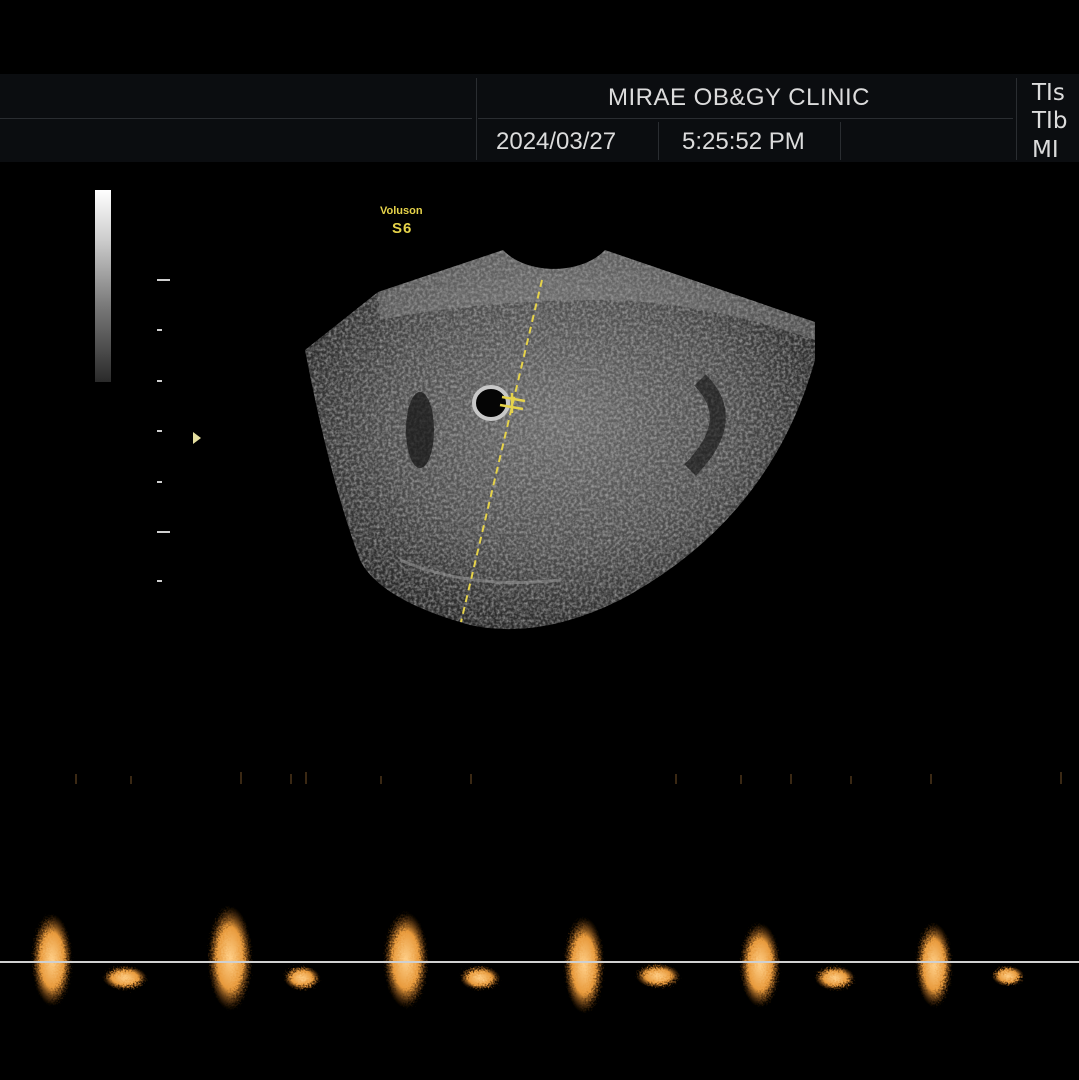  I want to click on gestational-sac, so click(491, 403).